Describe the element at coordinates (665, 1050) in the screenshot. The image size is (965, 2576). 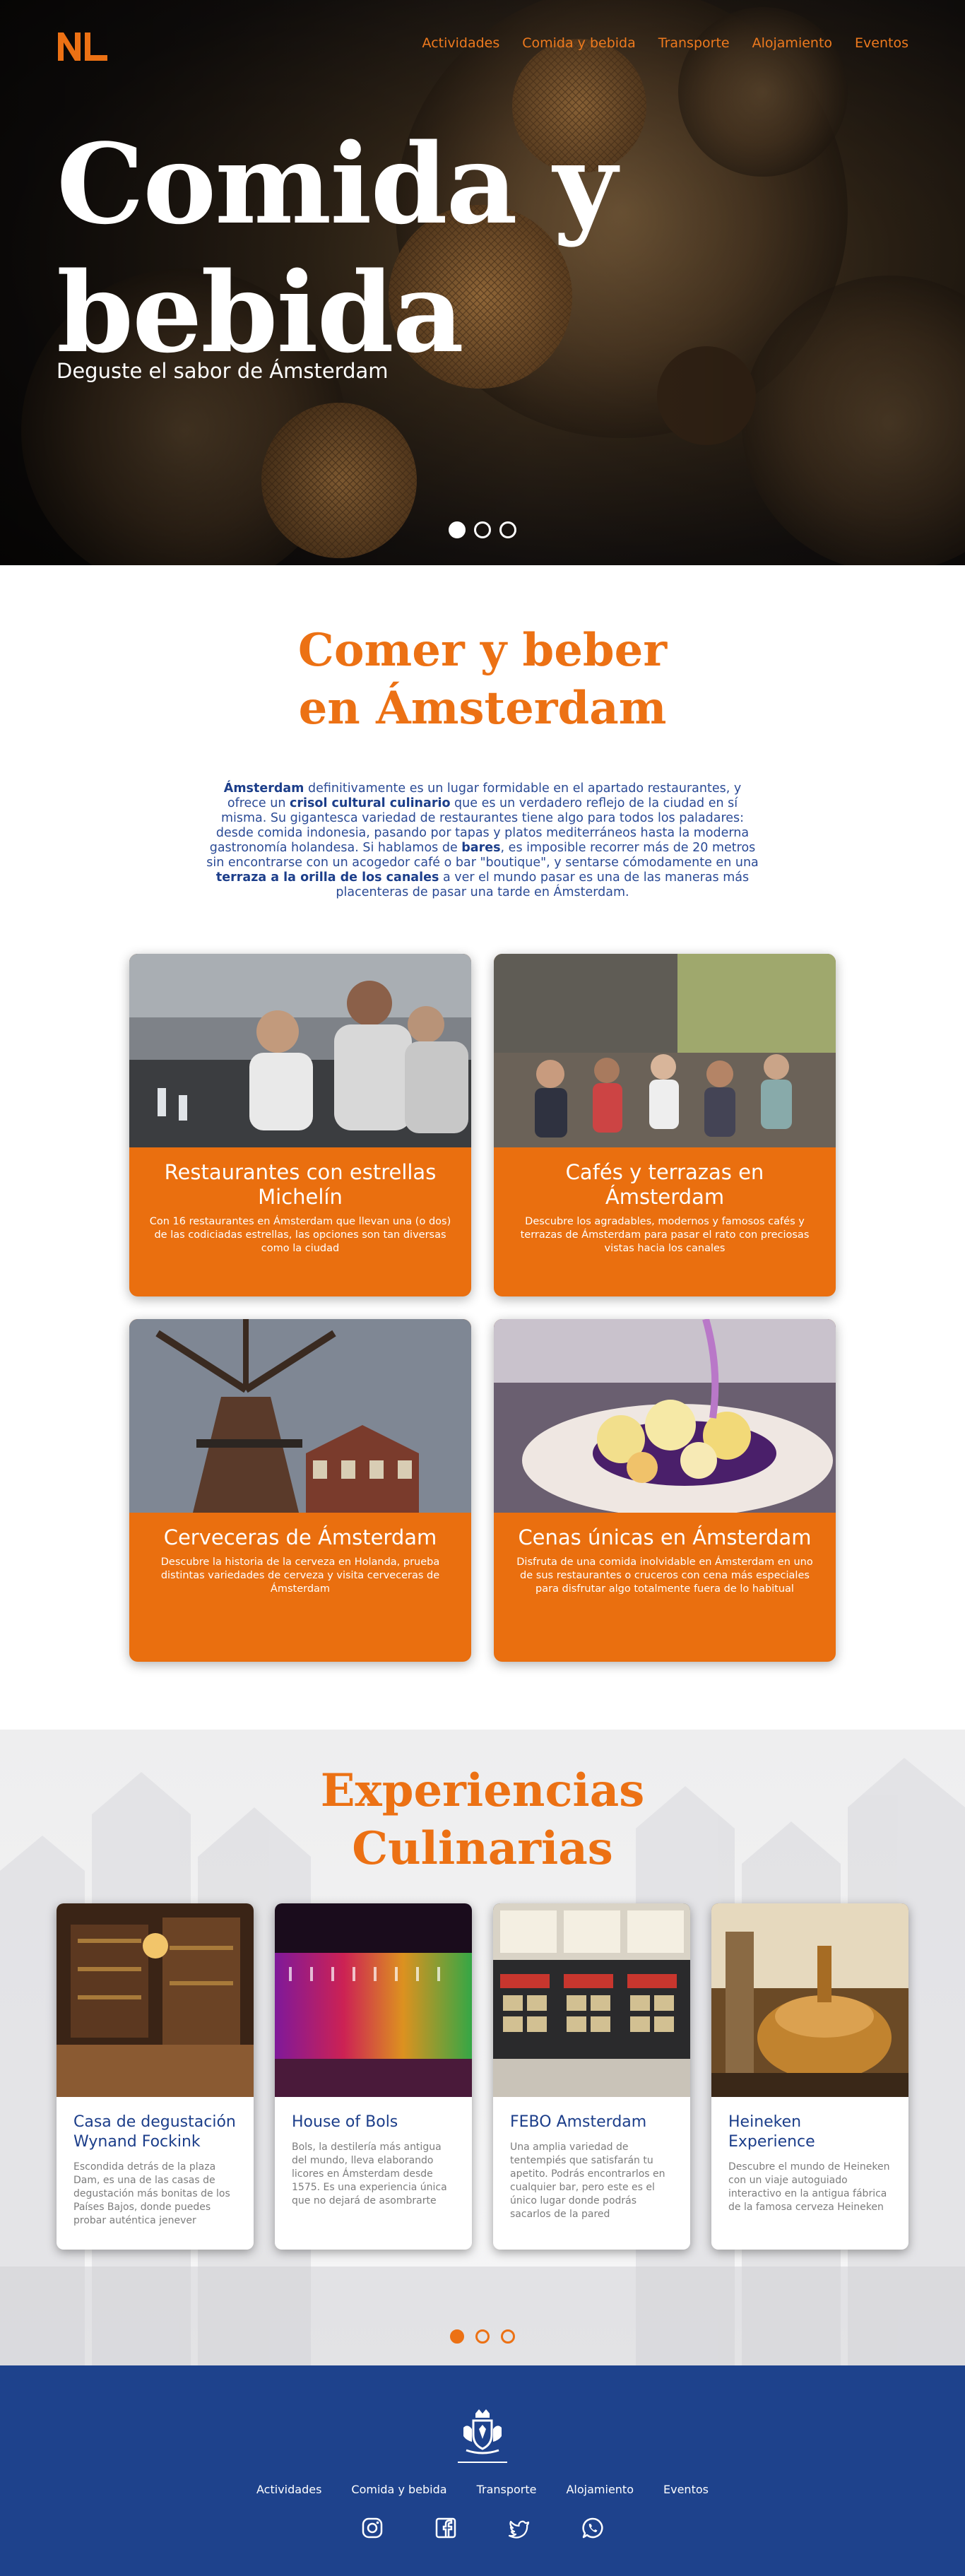
I see `cafe-terrace-image` at that location.